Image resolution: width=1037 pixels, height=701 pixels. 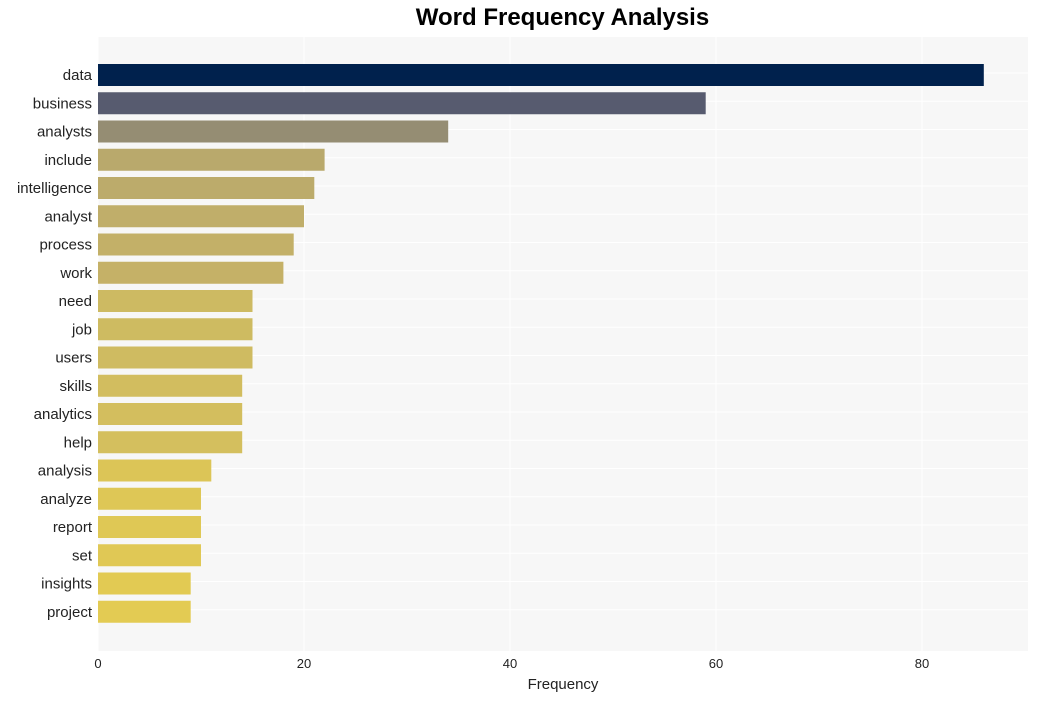 What do you see at coordinates (402, 103) in the screenshot?
I see `bar-business` at bounding box center [402, 103].